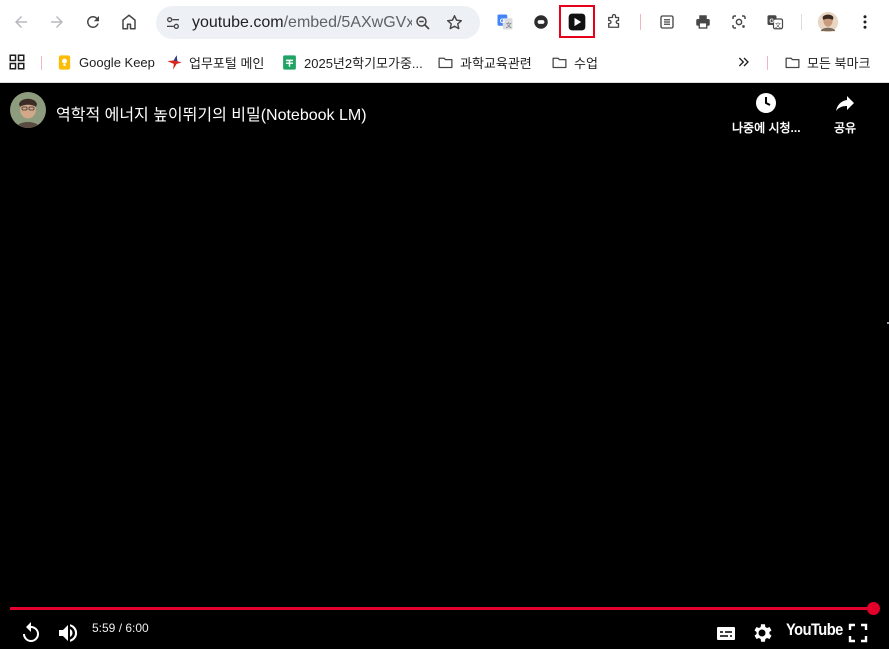 The image size is (889, 649). I want to click on gear-icon, so click(763, 633).